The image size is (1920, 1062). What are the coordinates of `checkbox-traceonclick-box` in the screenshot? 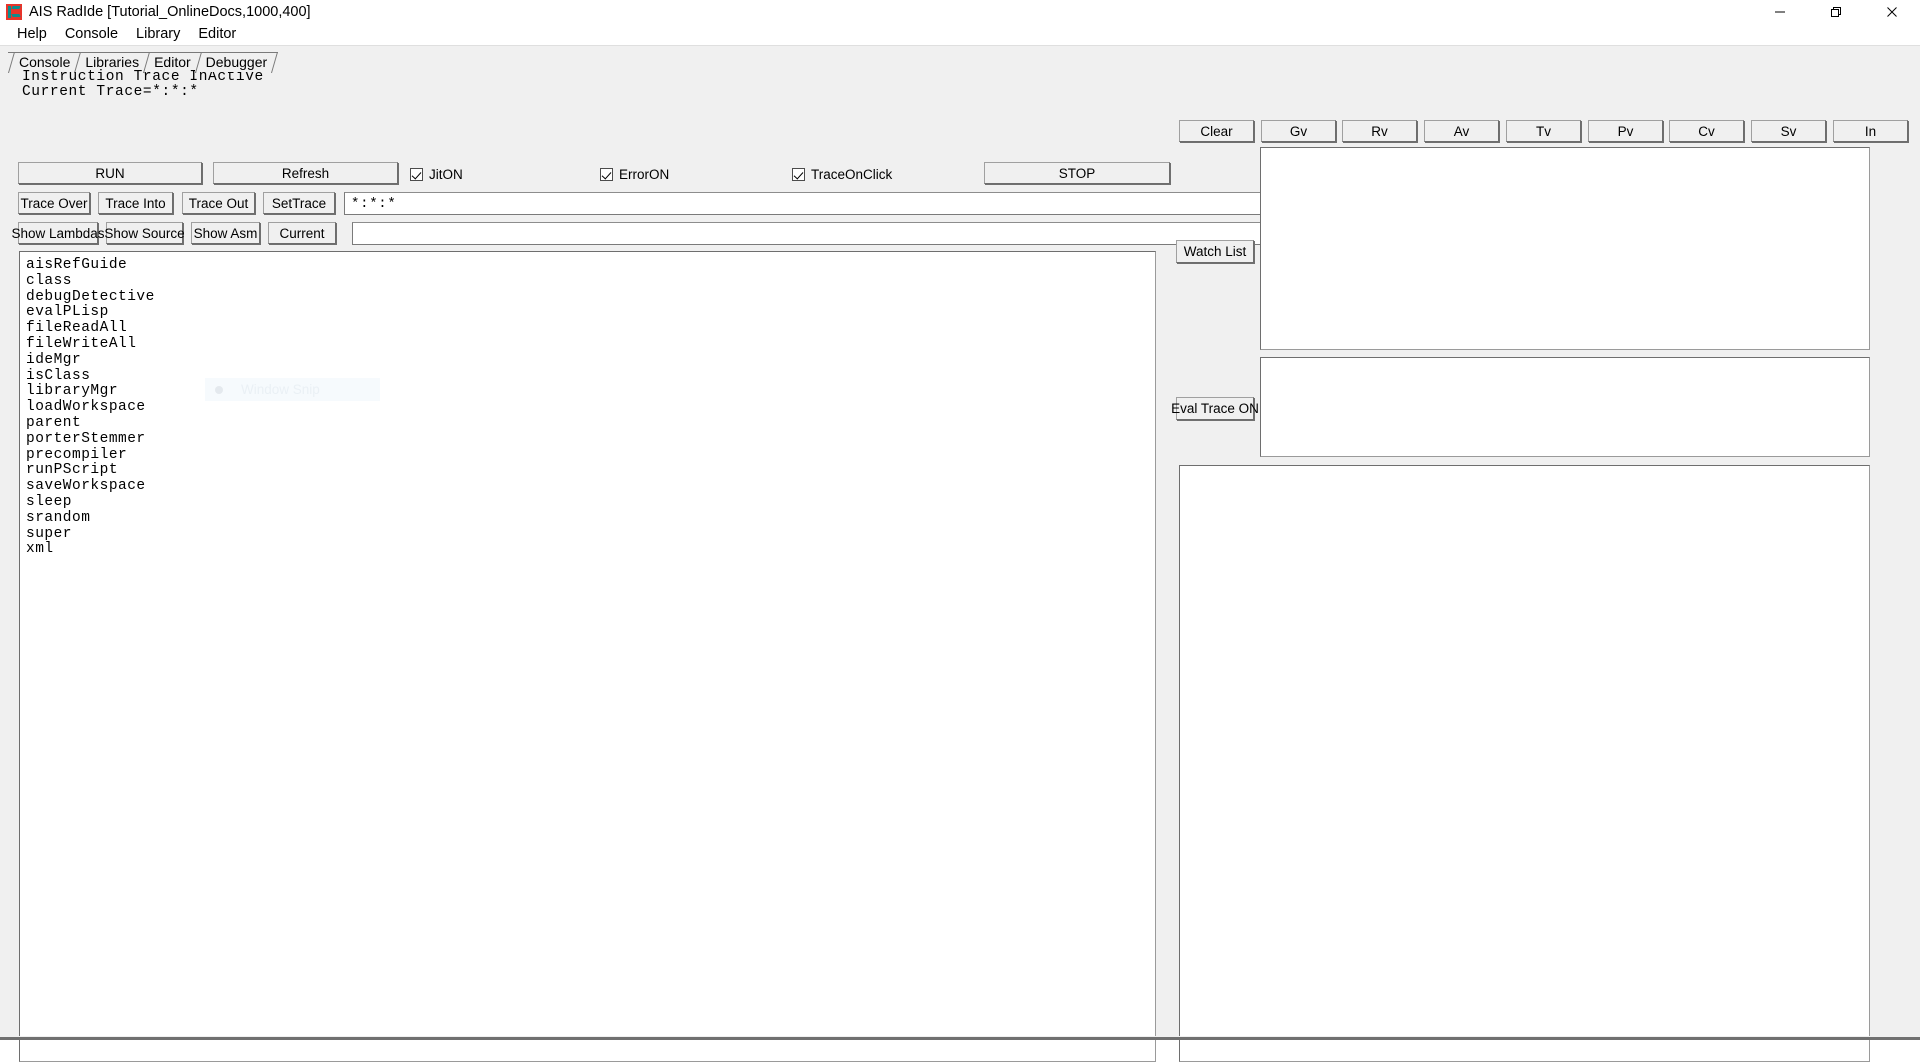 It's located at (798, 174).